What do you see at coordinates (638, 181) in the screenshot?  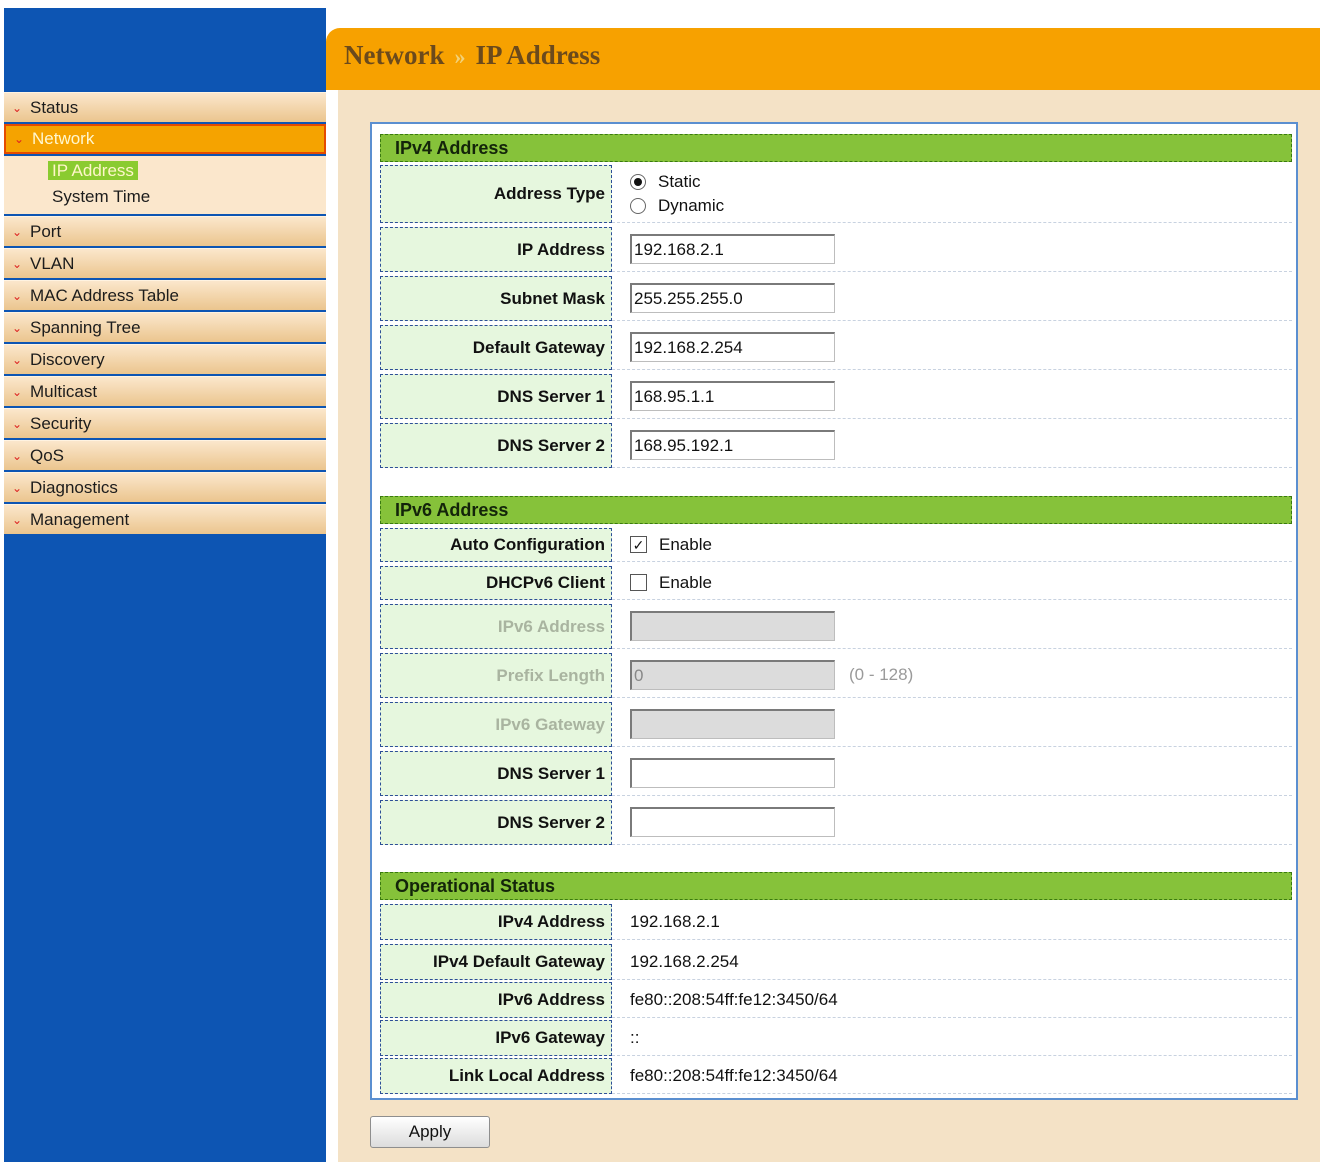 I see `radio-selected-icon` at bounding box center [638, 181].